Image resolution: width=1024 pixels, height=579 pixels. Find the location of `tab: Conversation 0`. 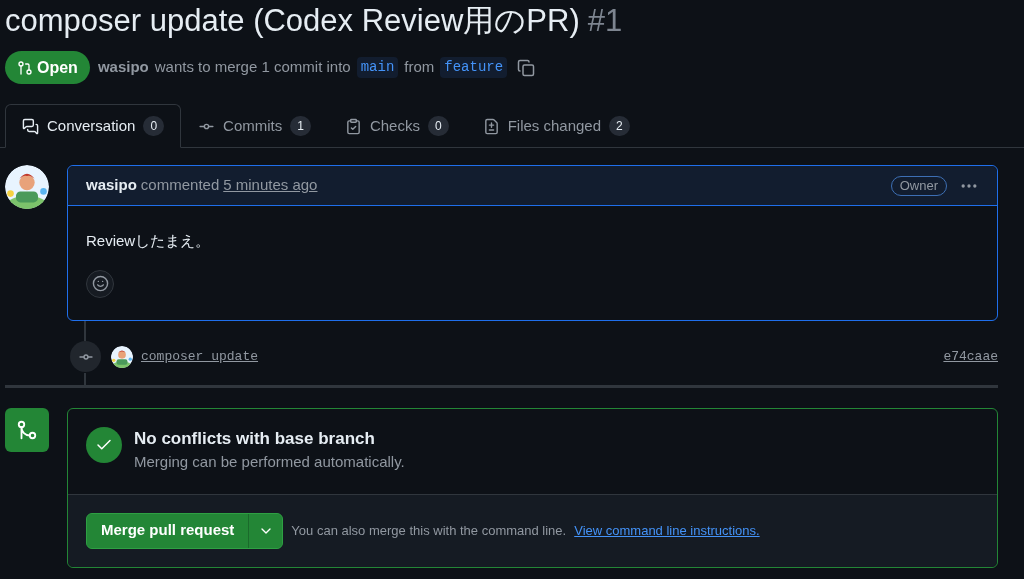

tab: Conversation 0 is located at coordinates (93, 126).